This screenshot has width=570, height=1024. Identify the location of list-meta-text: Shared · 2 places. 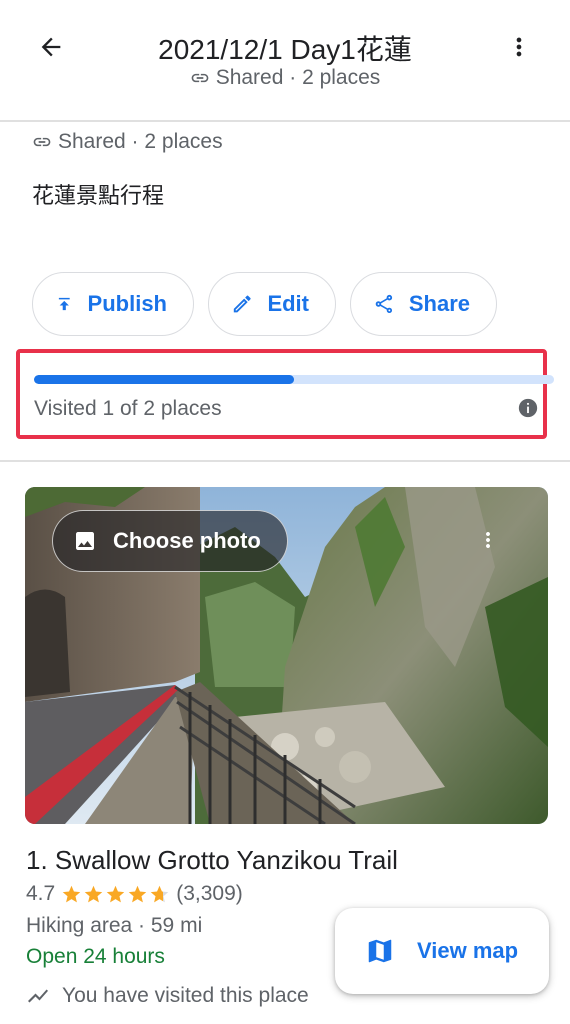
(140, 141).